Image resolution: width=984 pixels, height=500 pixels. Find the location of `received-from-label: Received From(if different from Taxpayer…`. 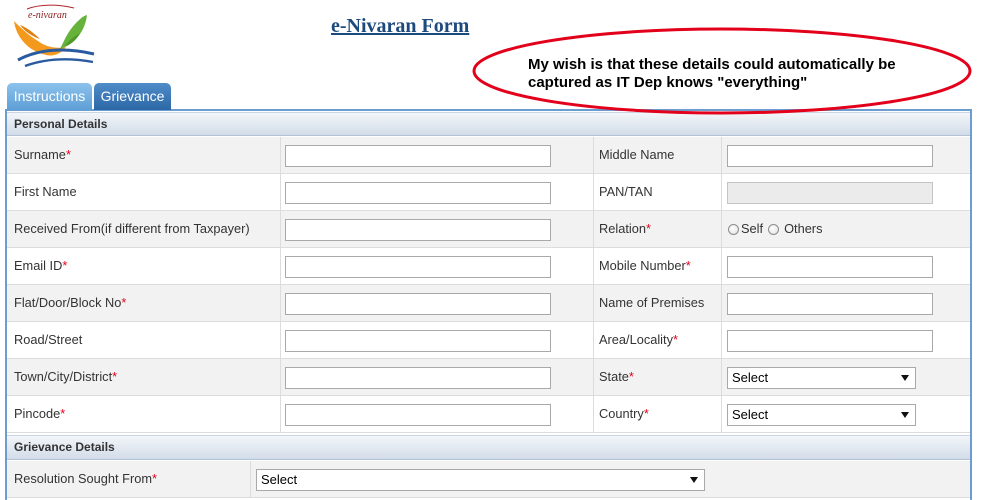

received-from-label: Received From(if different from Taxpayer… is located at coordinates (132, 229).